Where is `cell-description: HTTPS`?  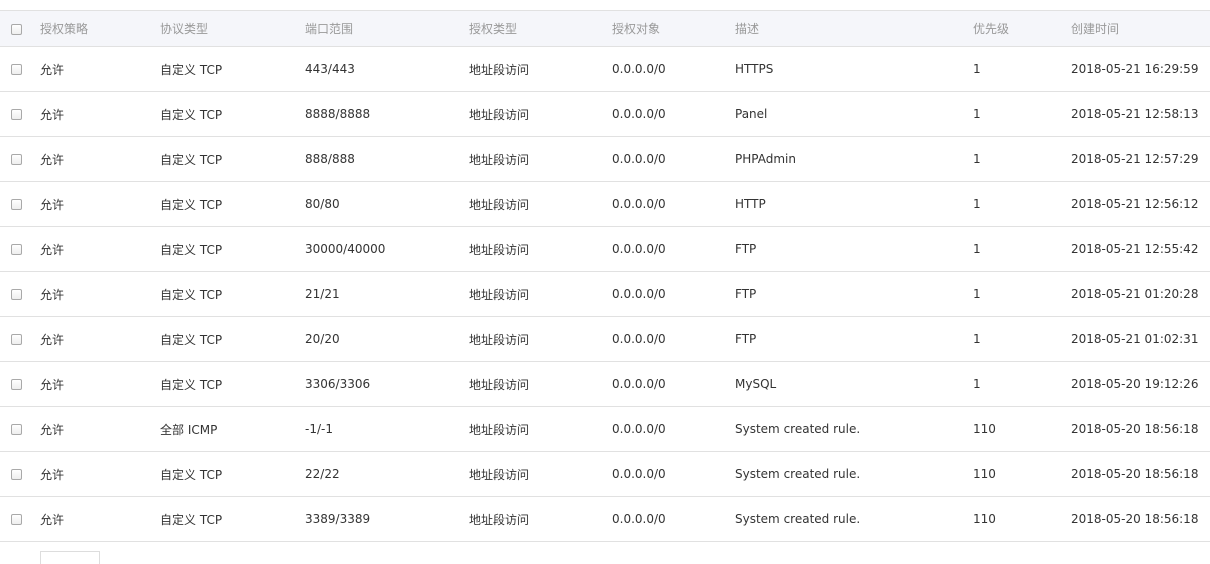
cell-description: HTTPS is located at coordinates (754, 69).